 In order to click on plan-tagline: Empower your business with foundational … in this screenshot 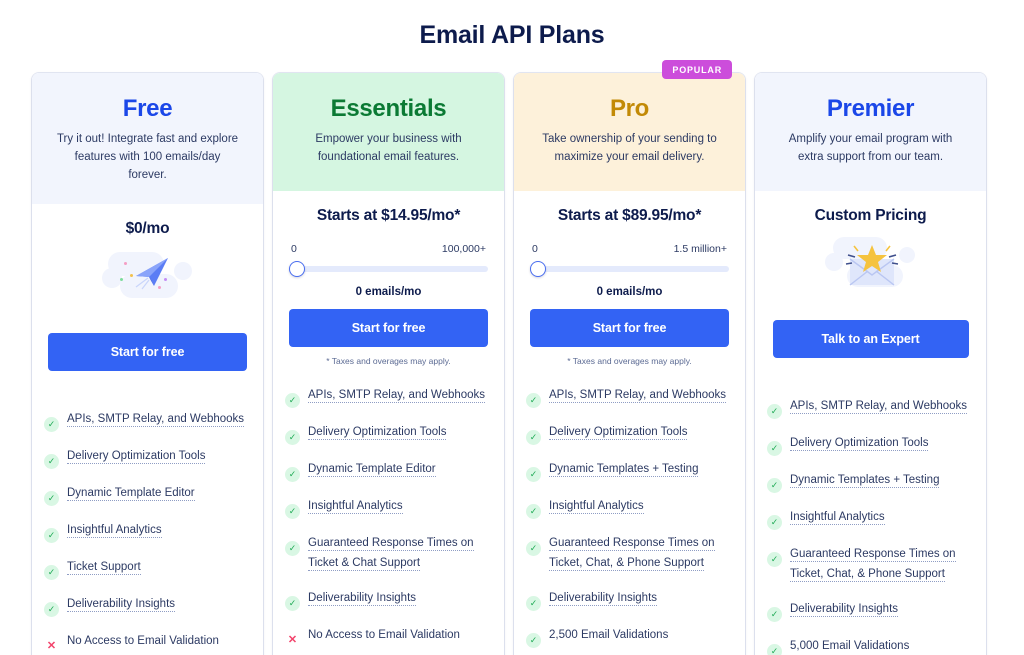, I will do `click(388, 148)`.